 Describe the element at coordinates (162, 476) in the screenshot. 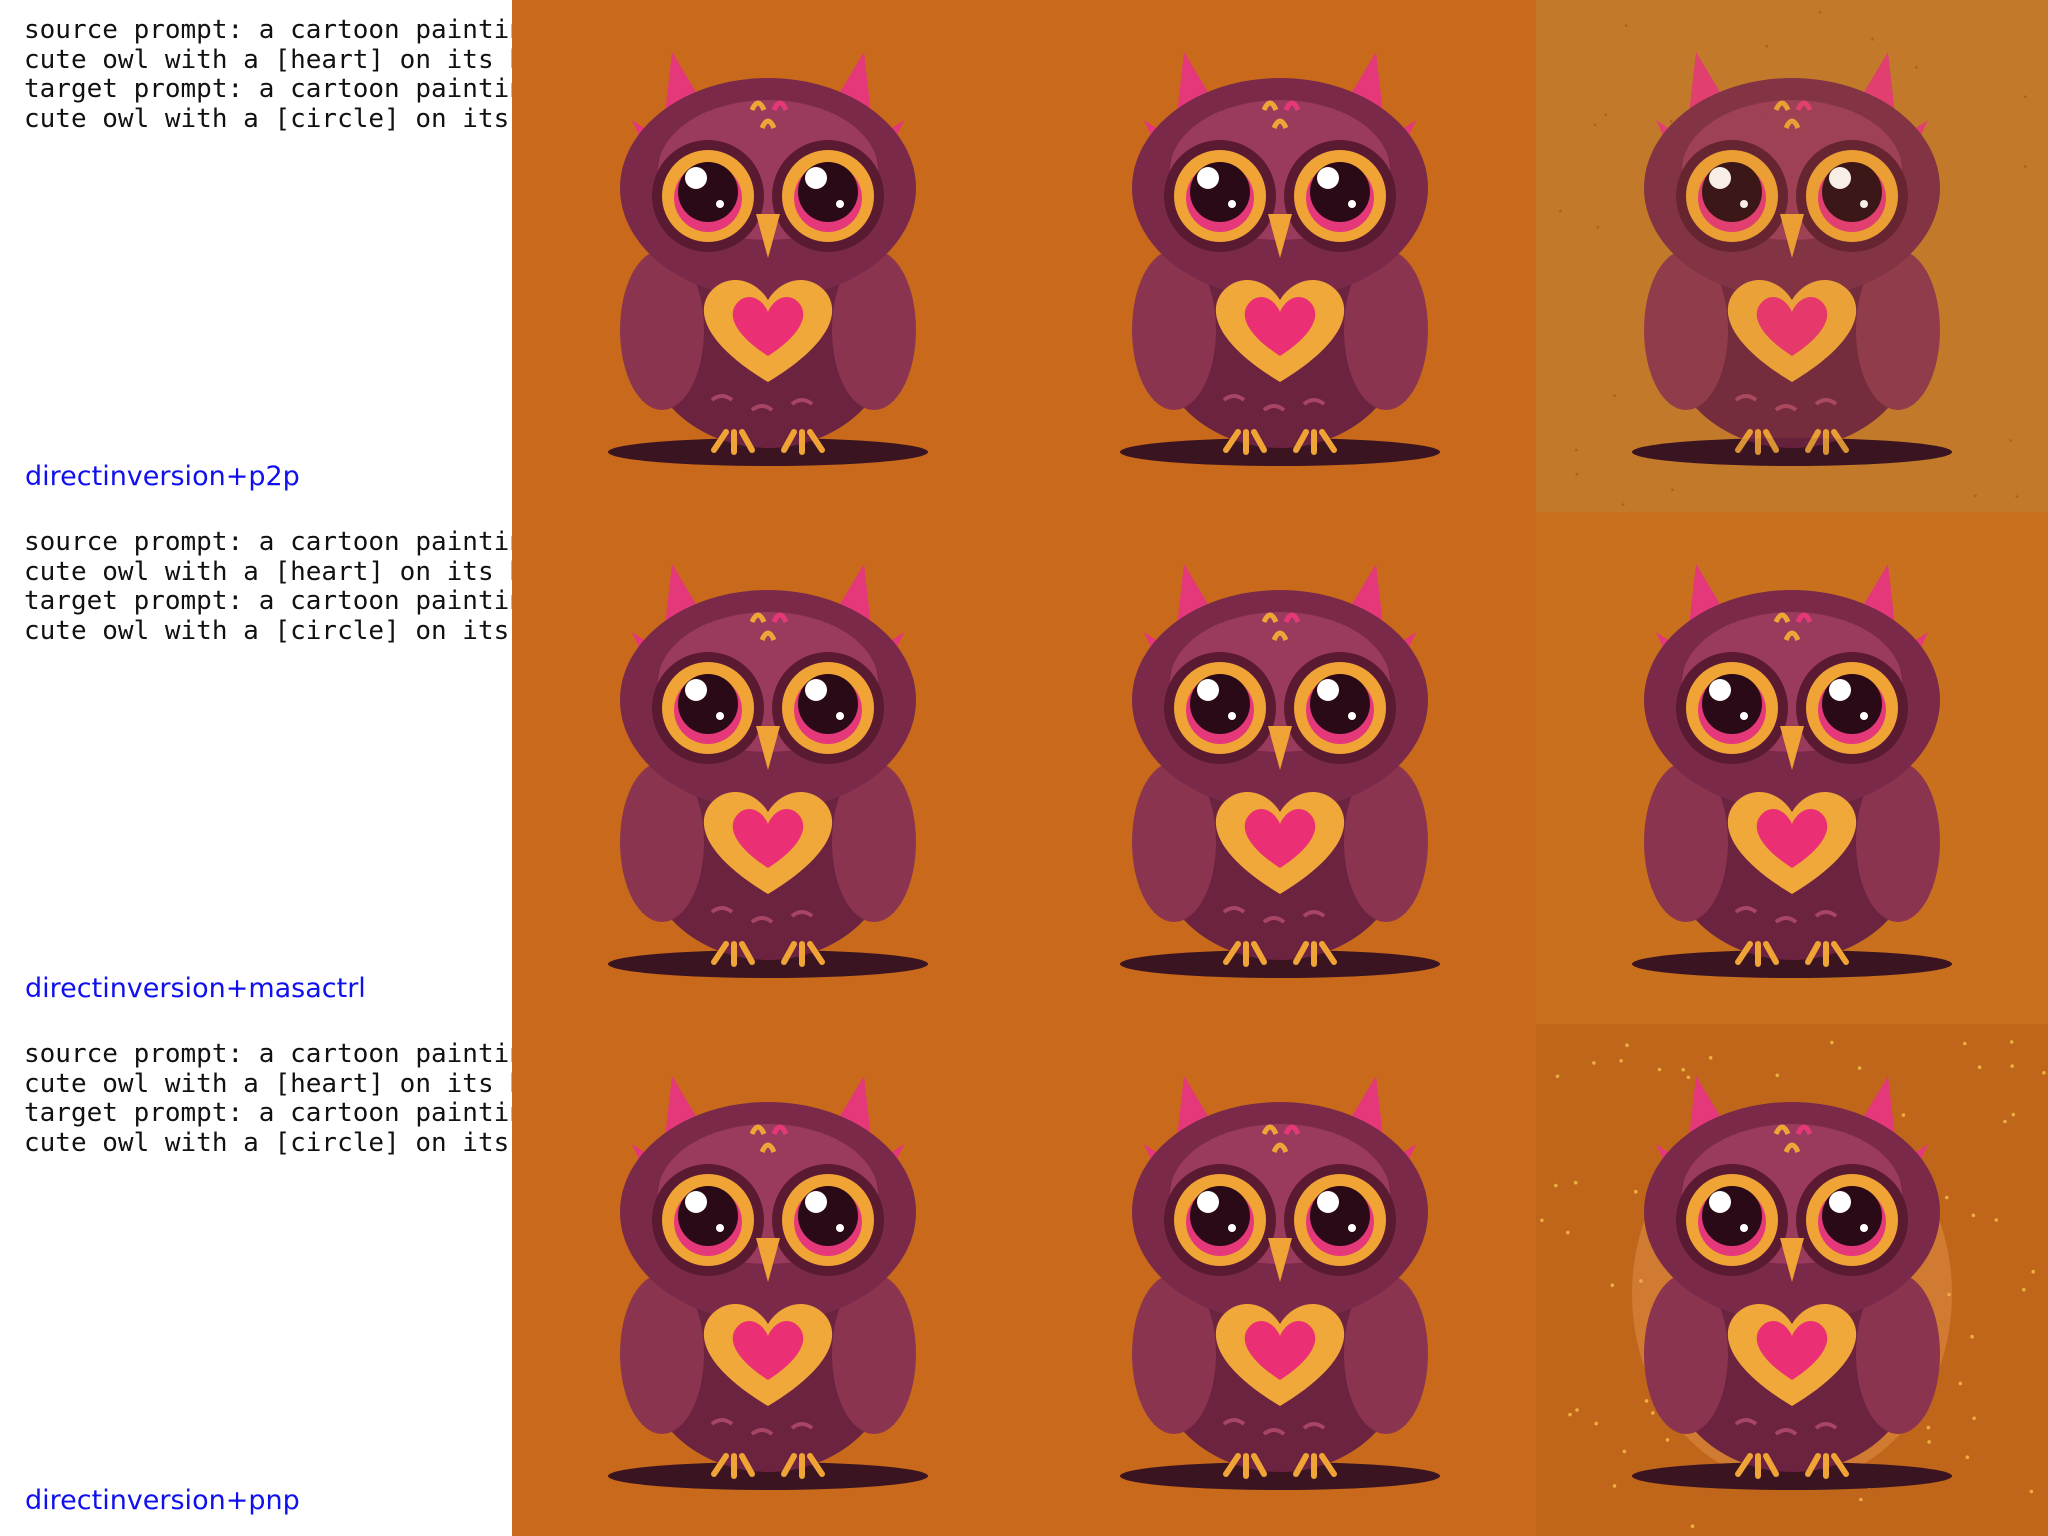

I see `method-label: directinversion+p2p` at that location.